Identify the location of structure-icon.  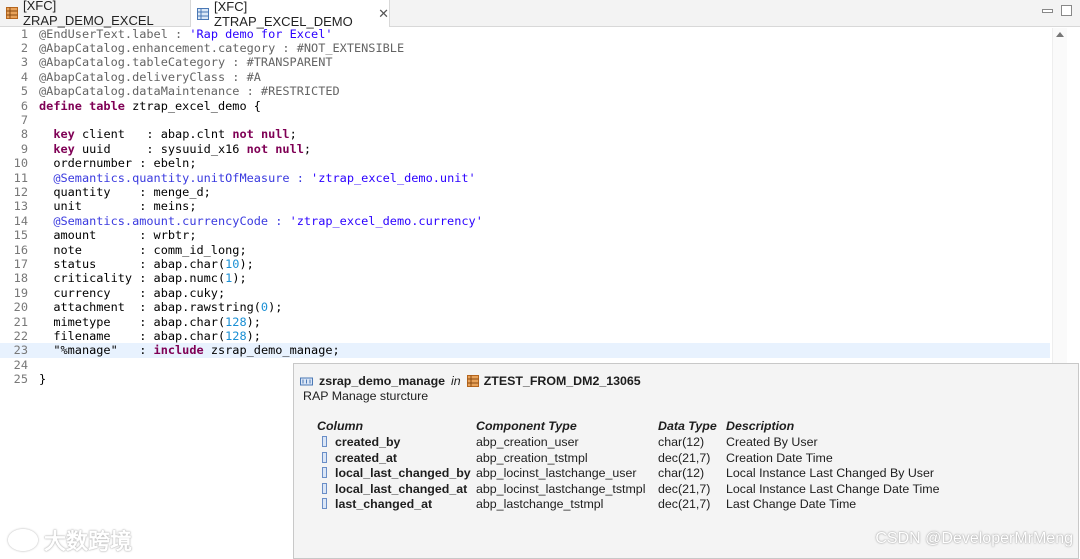
(306, 381).